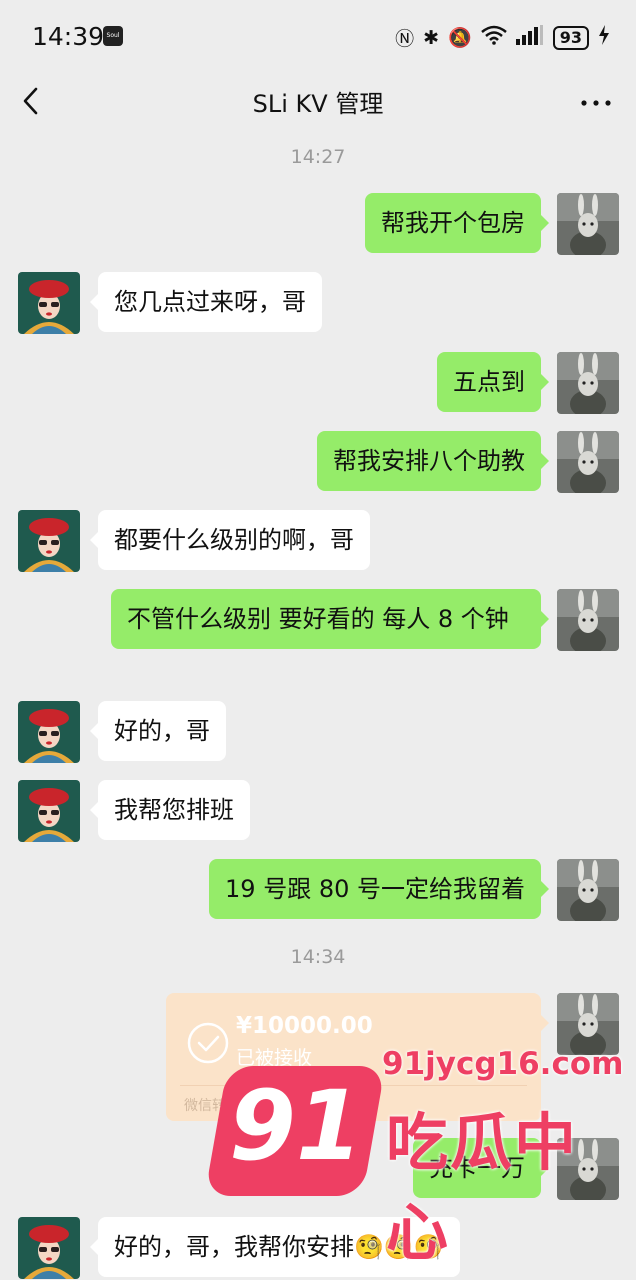 This screenshot has height=1280, width=636. What do you see at coordinates (493, 382) in the screenshot?
I see `outgoing-message: 五点到` at bounding box center [493, 382].